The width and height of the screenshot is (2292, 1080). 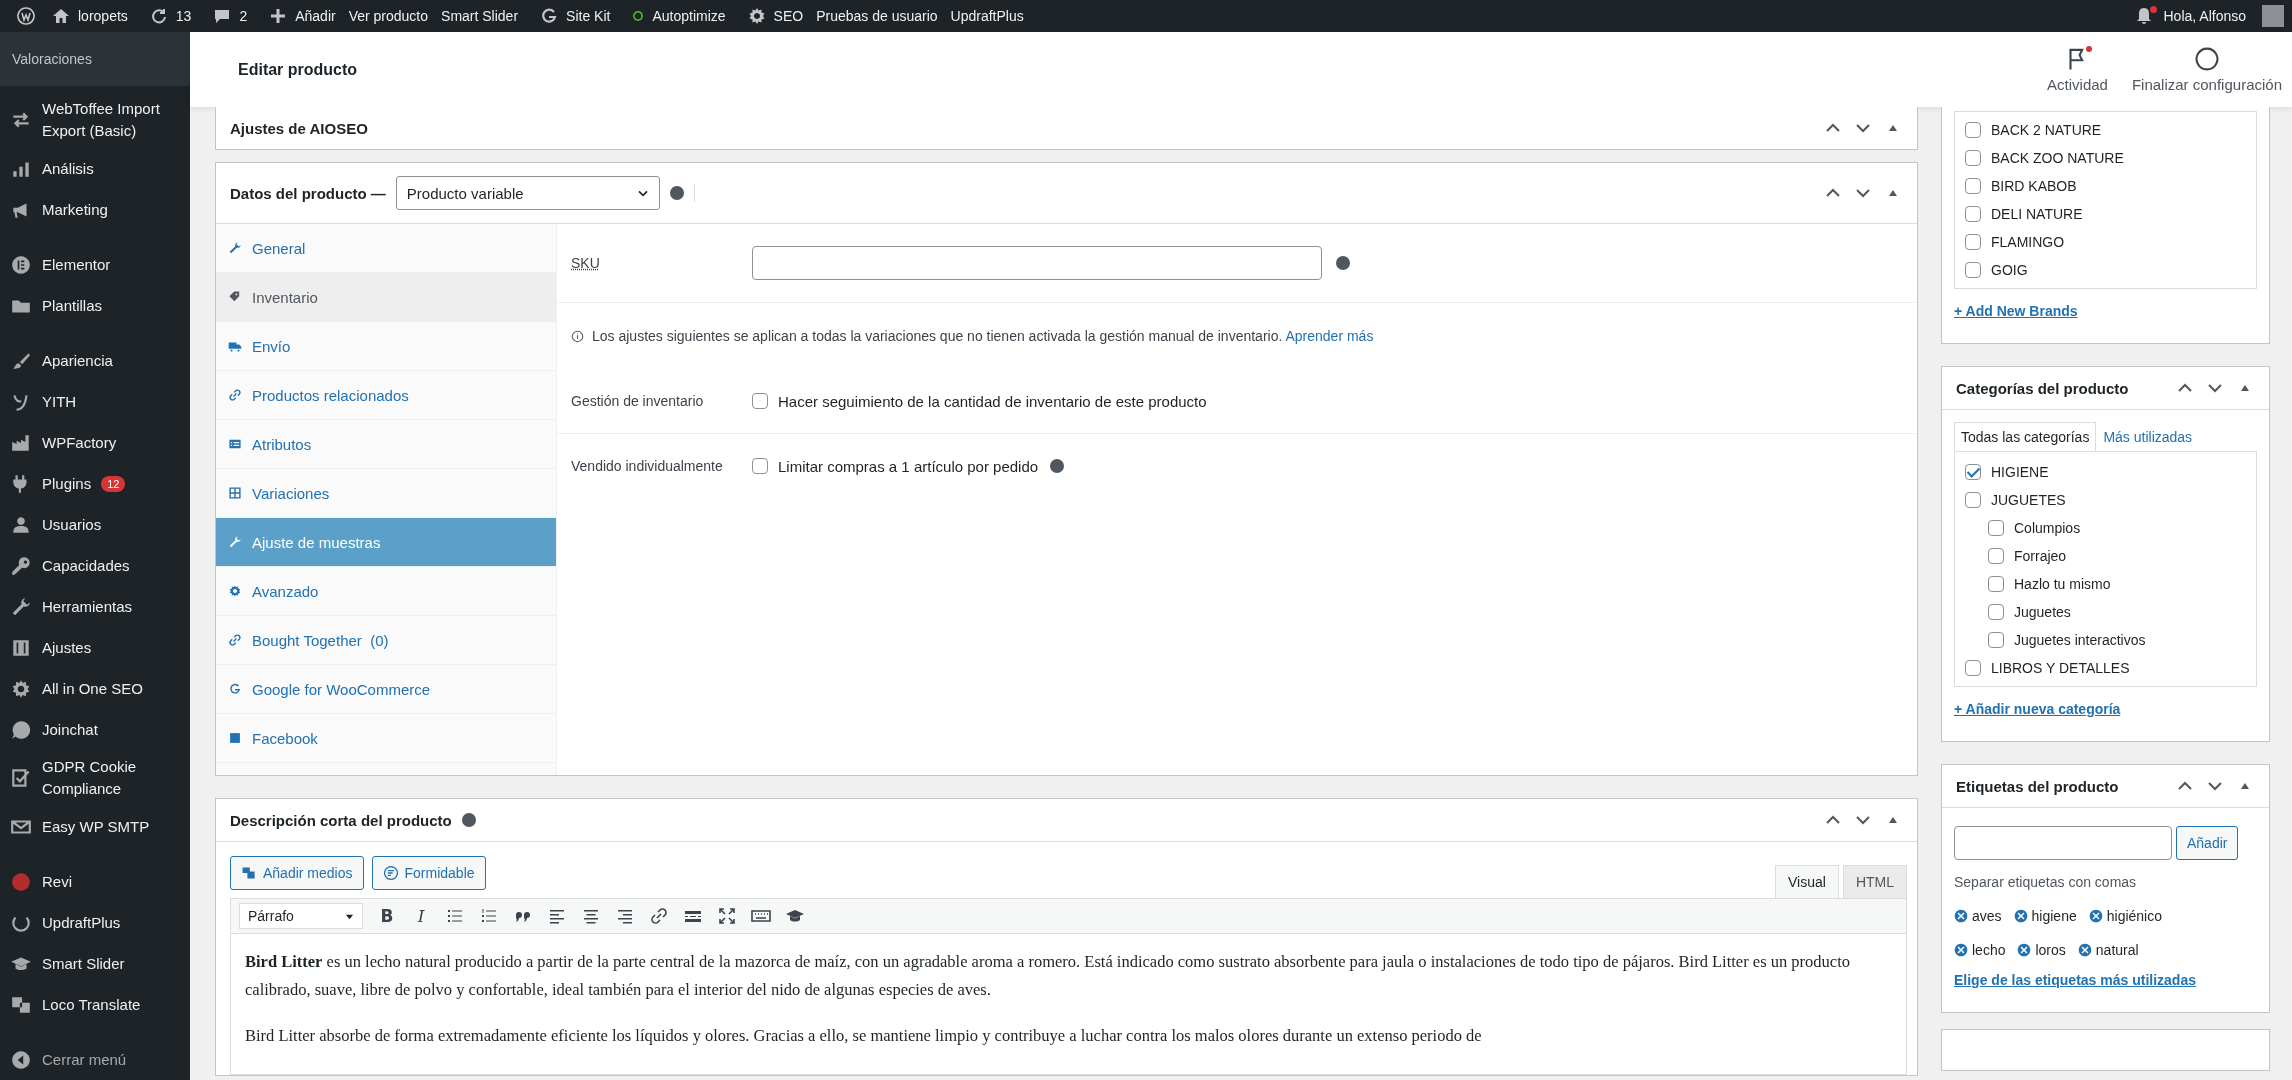 I want to click on menu-item: UpdraftPlus, so click(x=81, y=922).